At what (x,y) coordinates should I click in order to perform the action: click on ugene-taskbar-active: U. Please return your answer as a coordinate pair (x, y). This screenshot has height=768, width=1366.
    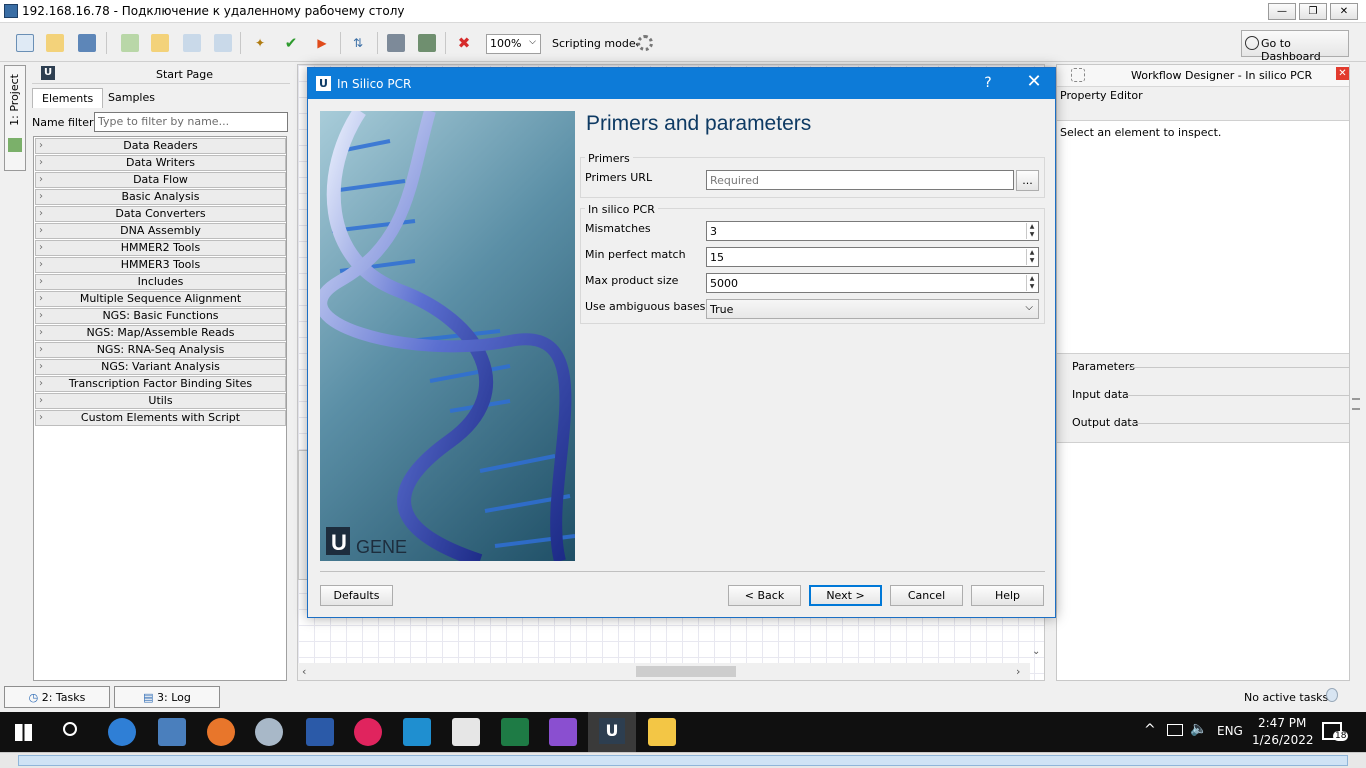
    Looking at the image, I should click on (612, 732).